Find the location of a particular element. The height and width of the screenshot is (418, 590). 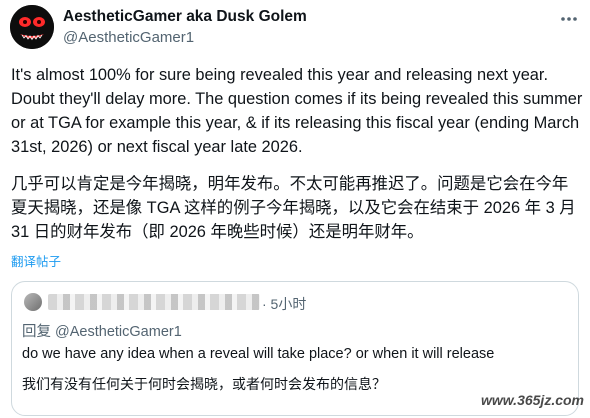

quoted-timestamp: · 5小时 is located at coordinates (284, 304).